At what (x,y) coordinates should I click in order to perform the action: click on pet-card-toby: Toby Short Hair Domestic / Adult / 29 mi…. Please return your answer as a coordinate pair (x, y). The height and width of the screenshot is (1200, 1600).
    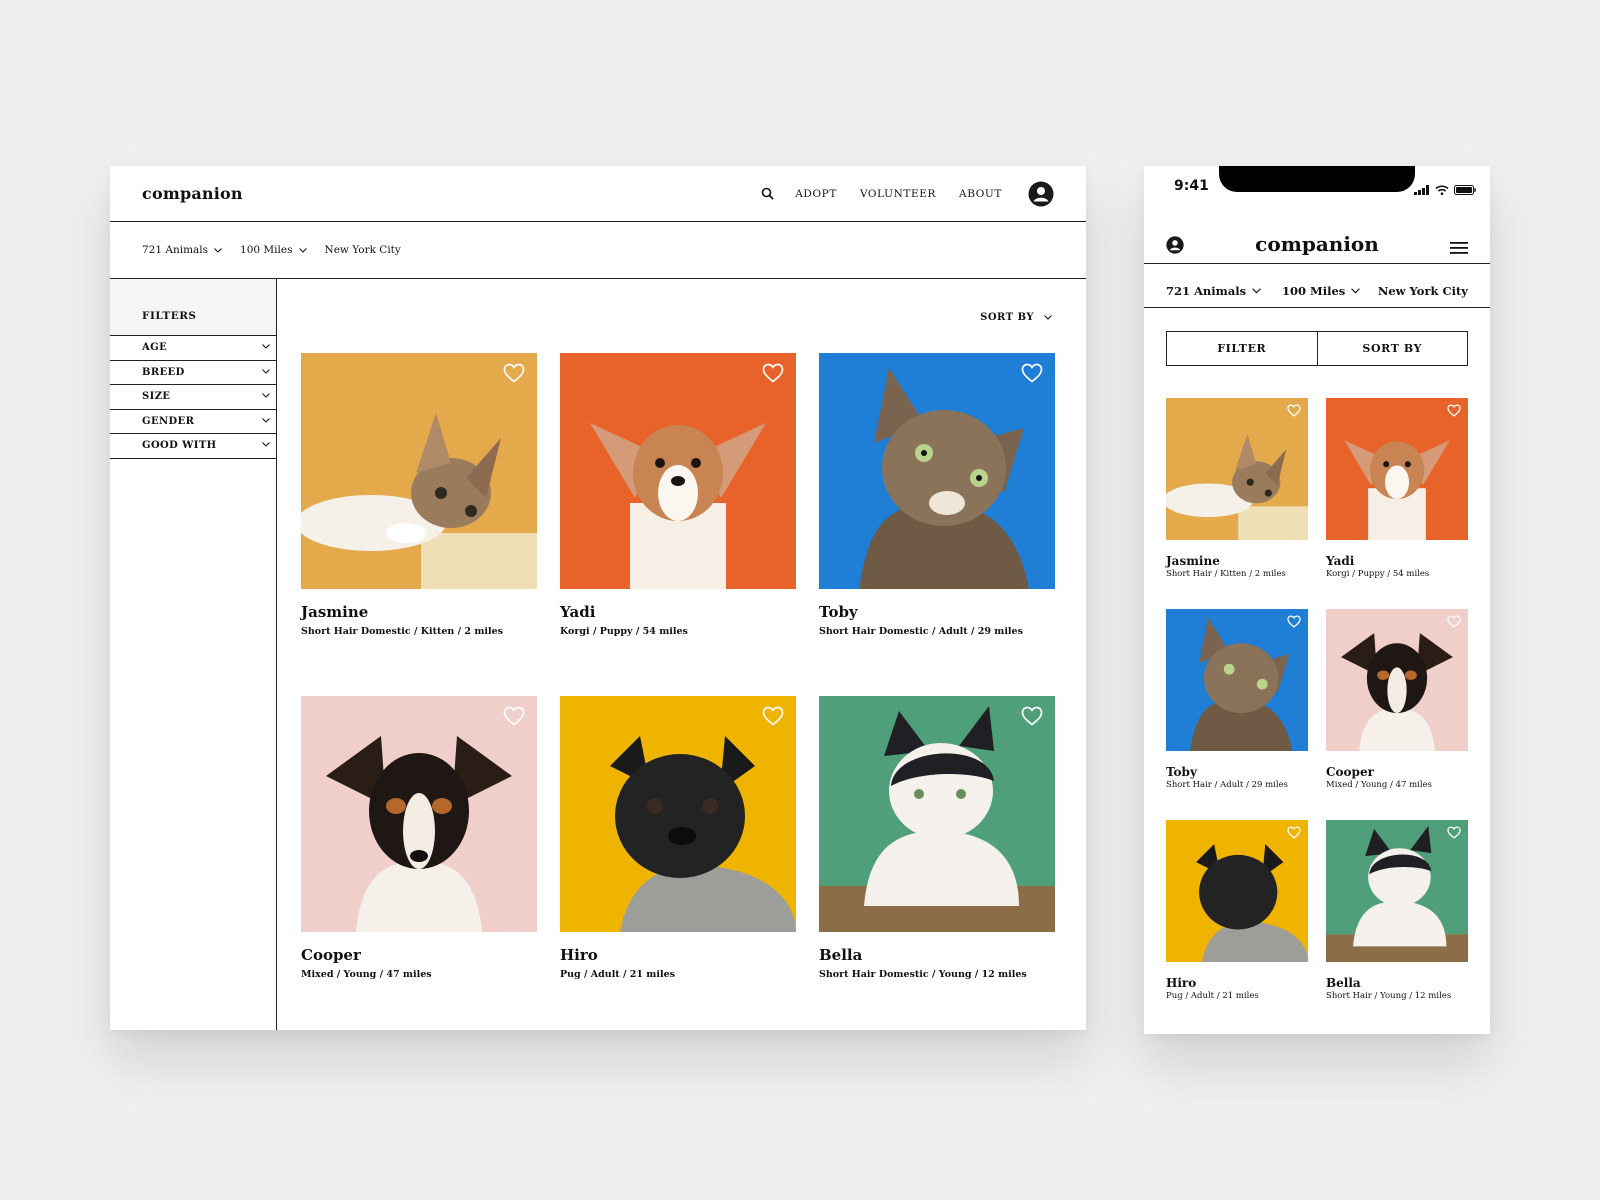
    Looking at the image, I should click on (937, 495).